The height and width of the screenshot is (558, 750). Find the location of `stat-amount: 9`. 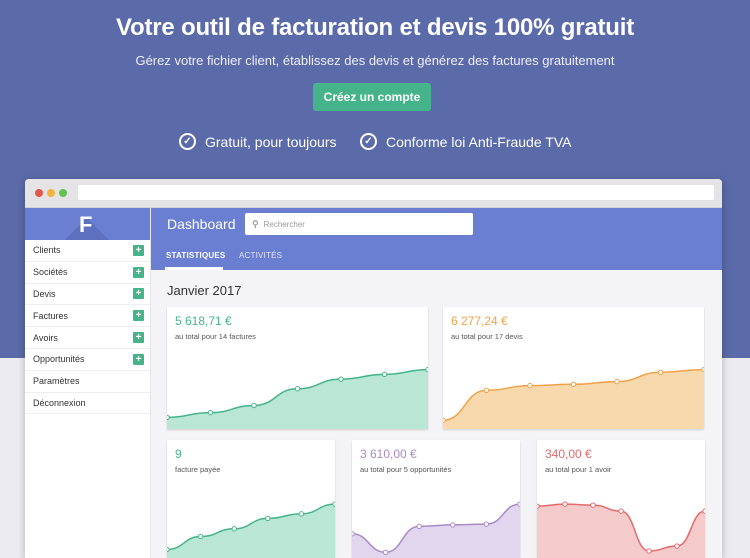

stat-amount: 9 is located at coordinates (178, 454).